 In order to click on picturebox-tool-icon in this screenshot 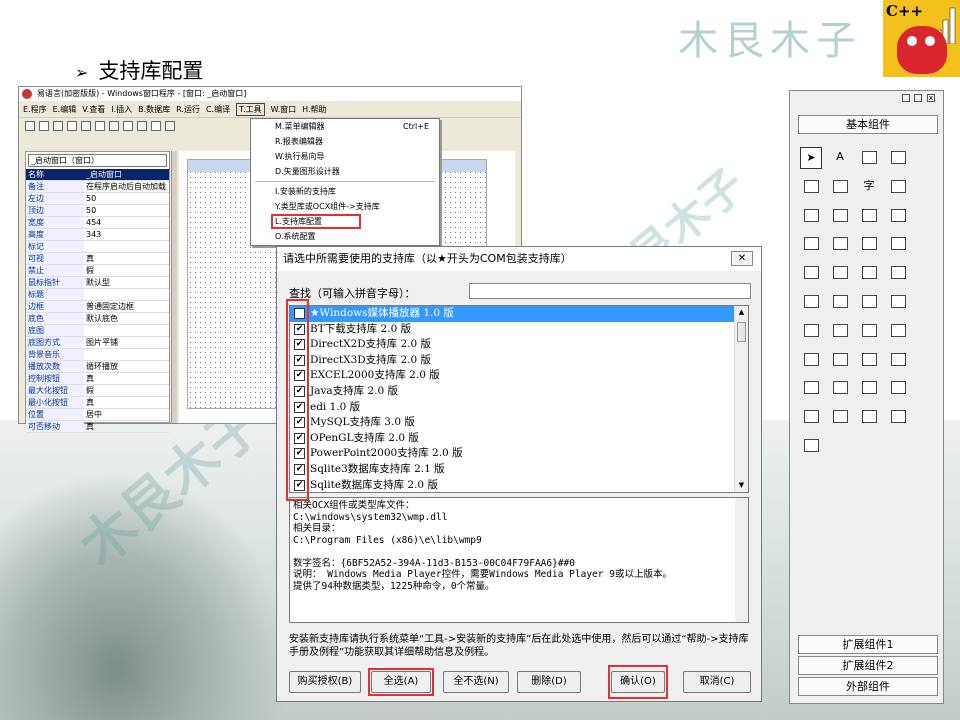, I will do `click(898, 273)`.